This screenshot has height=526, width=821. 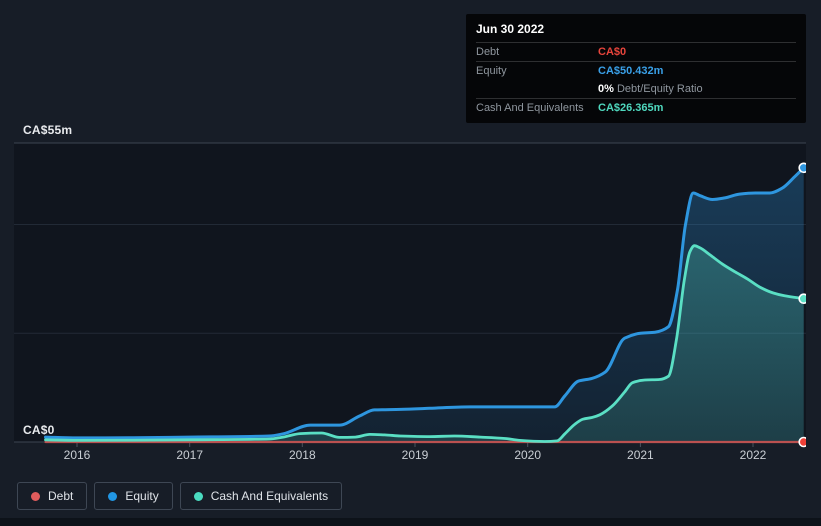 I want to click on legend-equity-label: Equity, so click(x=142, y=496).